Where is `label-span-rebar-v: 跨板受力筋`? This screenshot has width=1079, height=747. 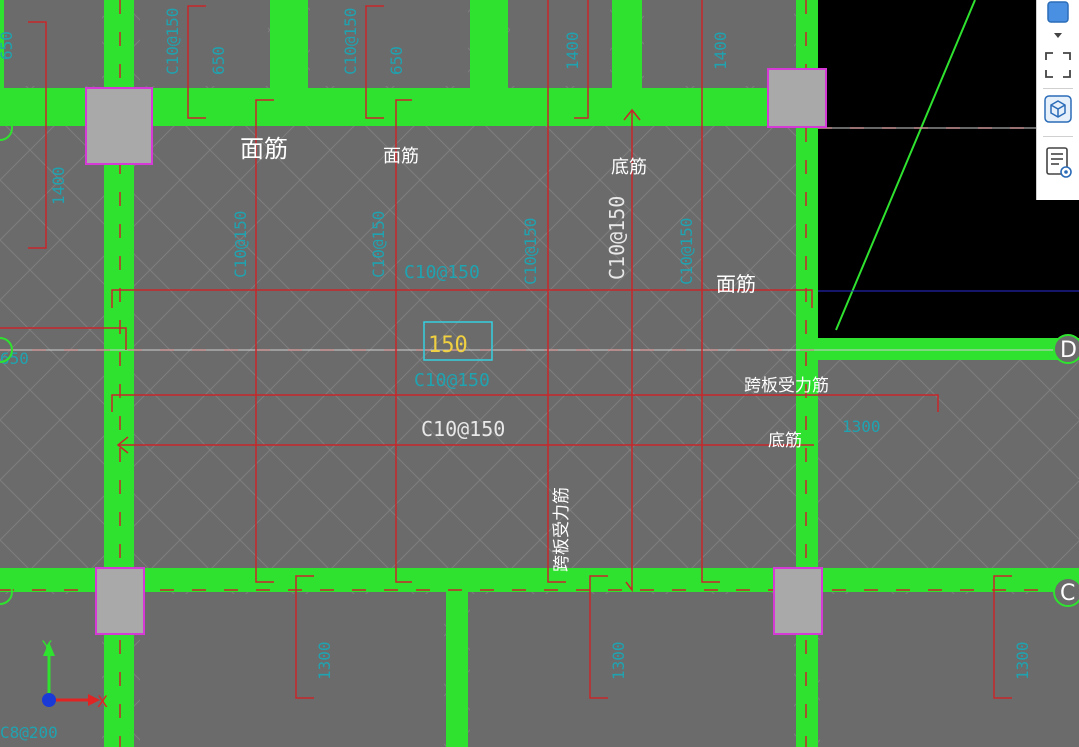
label-span-rebar-v: 跨板受力筋 is located at coordinates (562, 529).